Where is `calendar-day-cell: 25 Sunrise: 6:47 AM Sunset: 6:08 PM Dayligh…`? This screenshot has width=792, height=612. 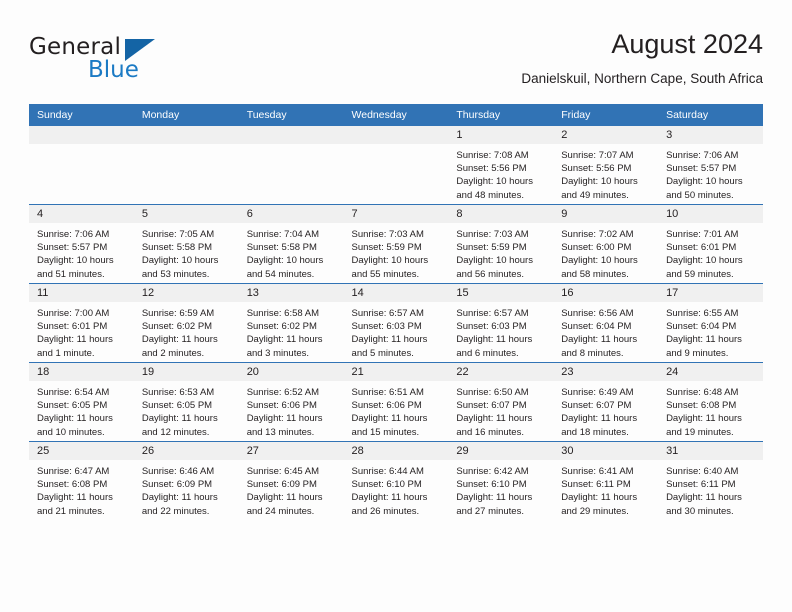 calendar-day-cell: 25 Sunrise: 6:47 AM Sunset: 6:08 PM Dayligh… is located at coordinates (81, 480).